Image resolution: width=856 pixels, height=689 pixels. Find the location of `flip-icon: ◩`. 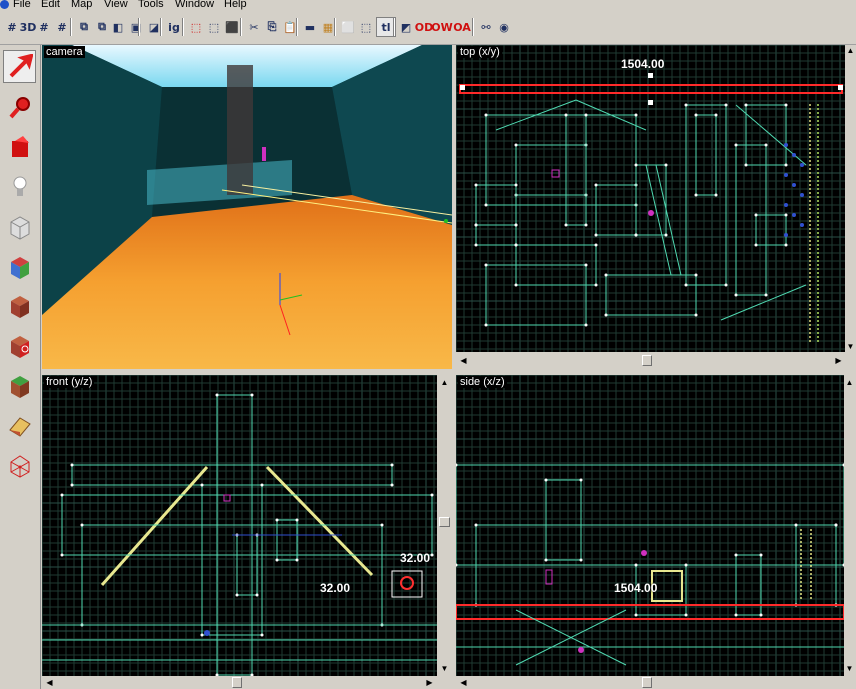

flip-icon: ◩ is located at coordinates (406, 27).